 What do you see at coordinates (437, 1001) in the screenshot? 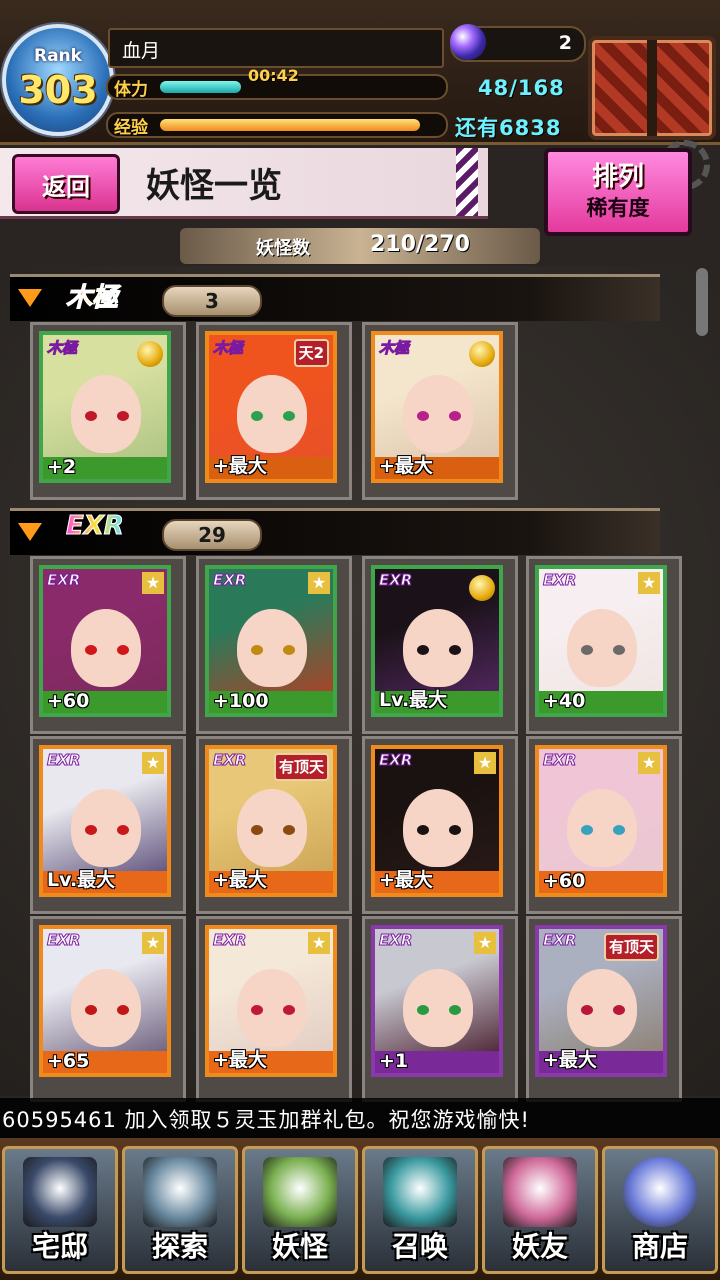
I see `youkai-portrait: EXR ★ +1` at bounding box center [437, 1001].